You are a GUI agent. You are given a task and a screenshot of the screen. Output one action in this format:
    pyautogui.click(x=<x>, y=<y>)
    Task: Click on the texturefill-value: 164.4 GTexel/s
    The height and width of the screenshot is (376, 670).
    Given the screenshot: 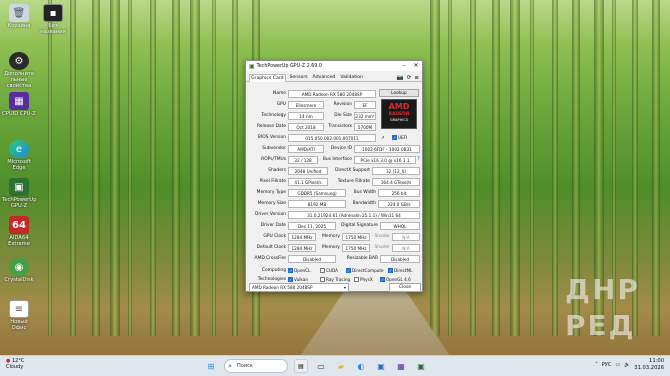 What is the action you would take?
    pyautogui.click(x=396, y=181)
    